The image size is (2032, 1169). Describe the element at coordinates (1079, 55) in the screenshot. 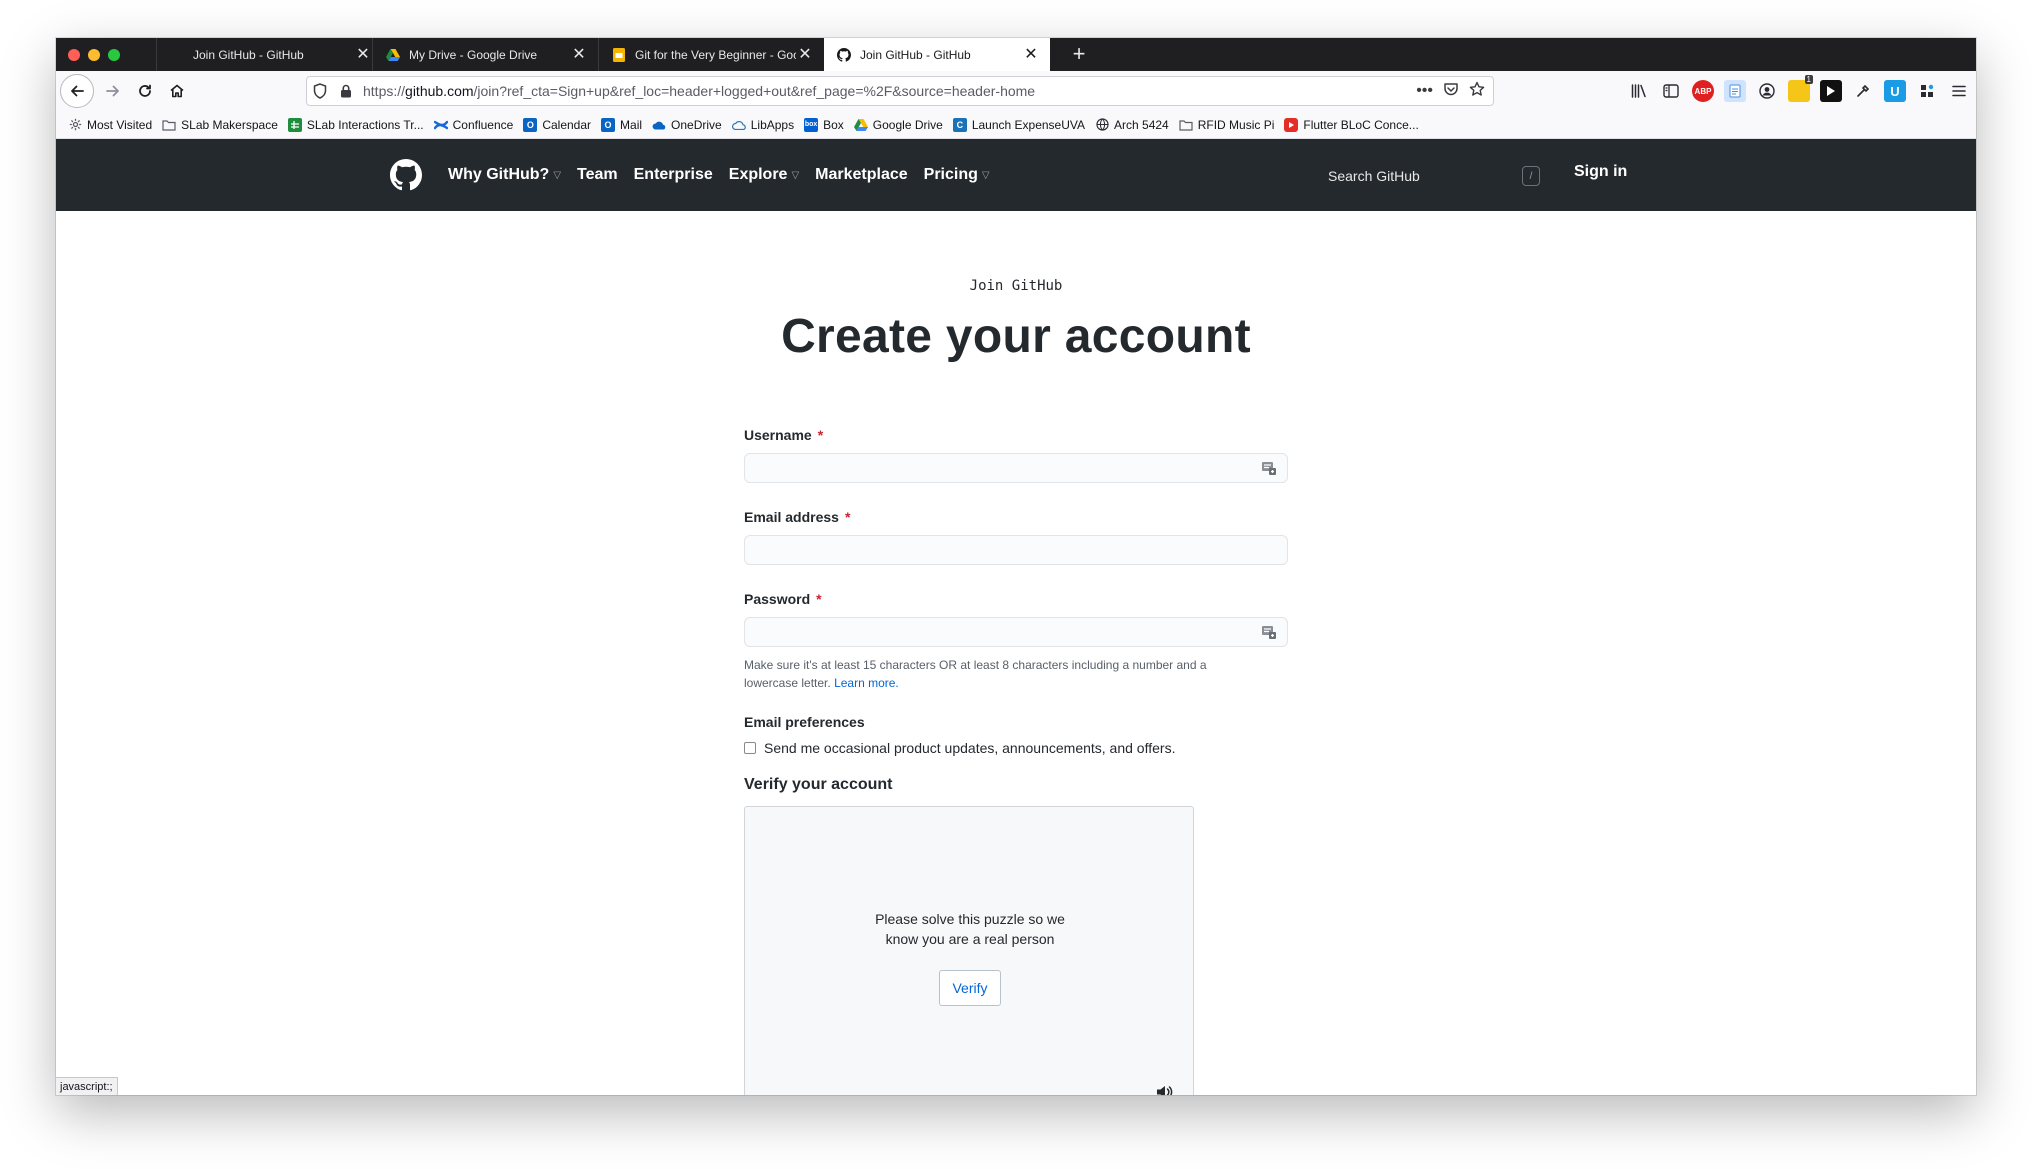

I see `new-tab-button: +` at that location.